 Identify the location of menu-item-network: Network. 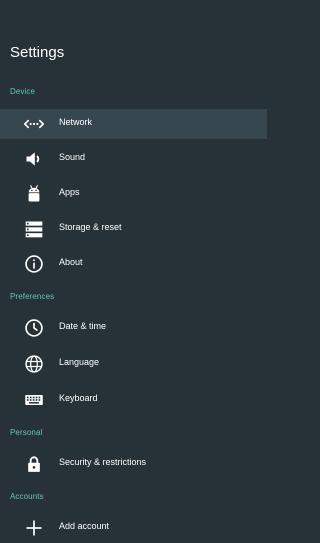
(133, 124).